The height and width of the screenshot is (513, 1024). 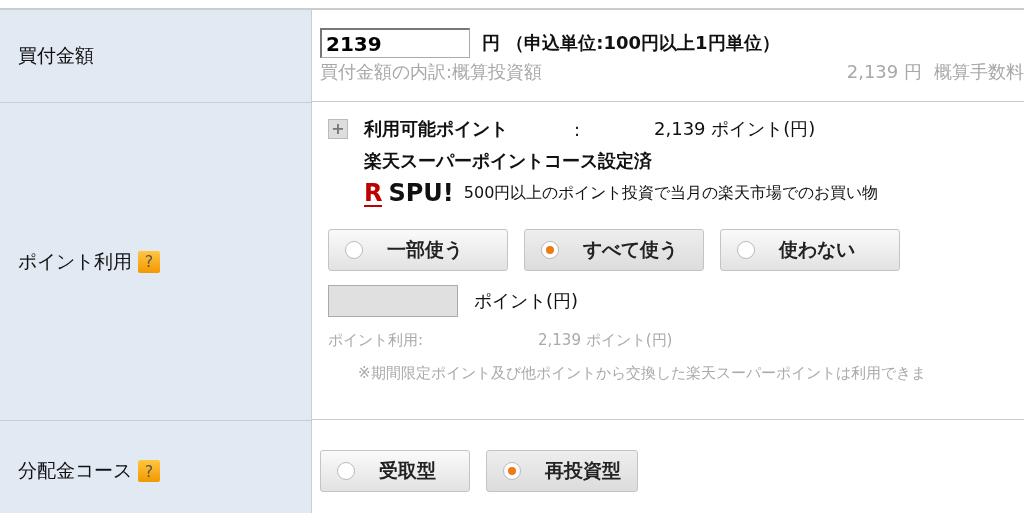 I want to click on available-points-value: 2,139 ポイント(円), so click(x=735, y=129).